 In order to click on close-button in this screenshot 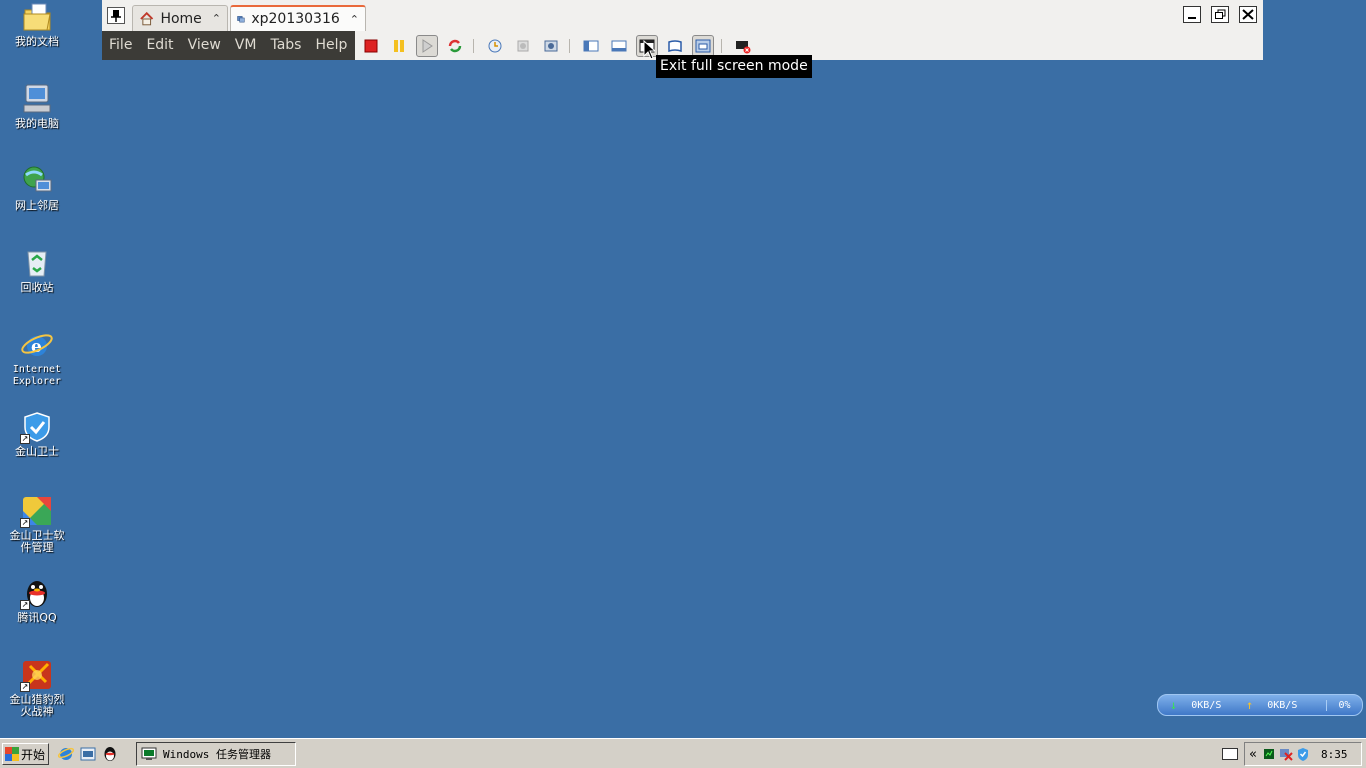, I will do `click(1248, 14)`.